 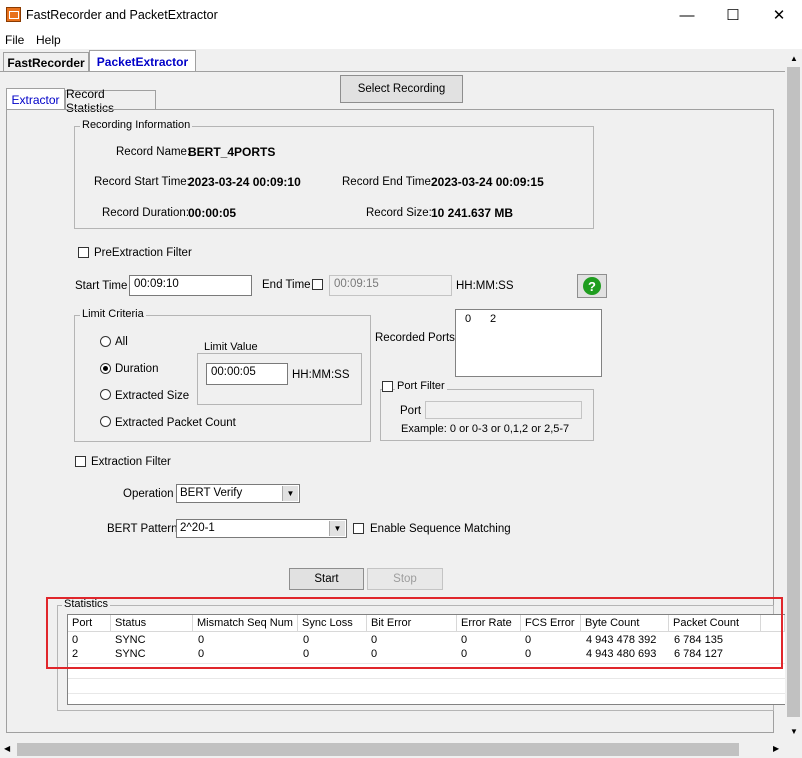 I want to click on pre-extraction-filter-label: PreExtraction Filter, so click(x=143, y=253).